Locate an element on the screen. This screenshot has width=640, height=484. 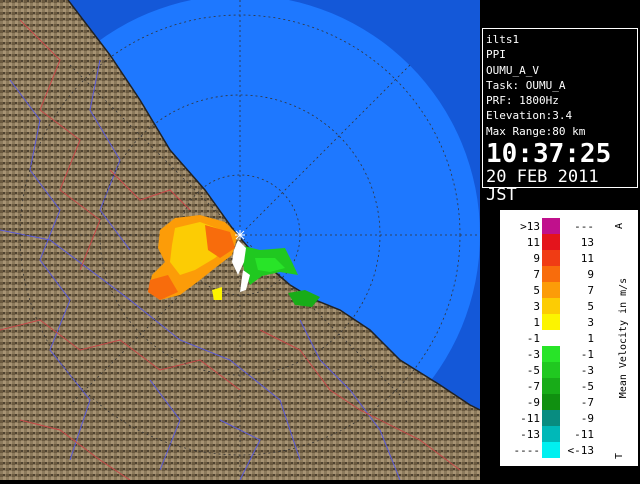
legend-top-mark: A is located at coordinates (619, 226).